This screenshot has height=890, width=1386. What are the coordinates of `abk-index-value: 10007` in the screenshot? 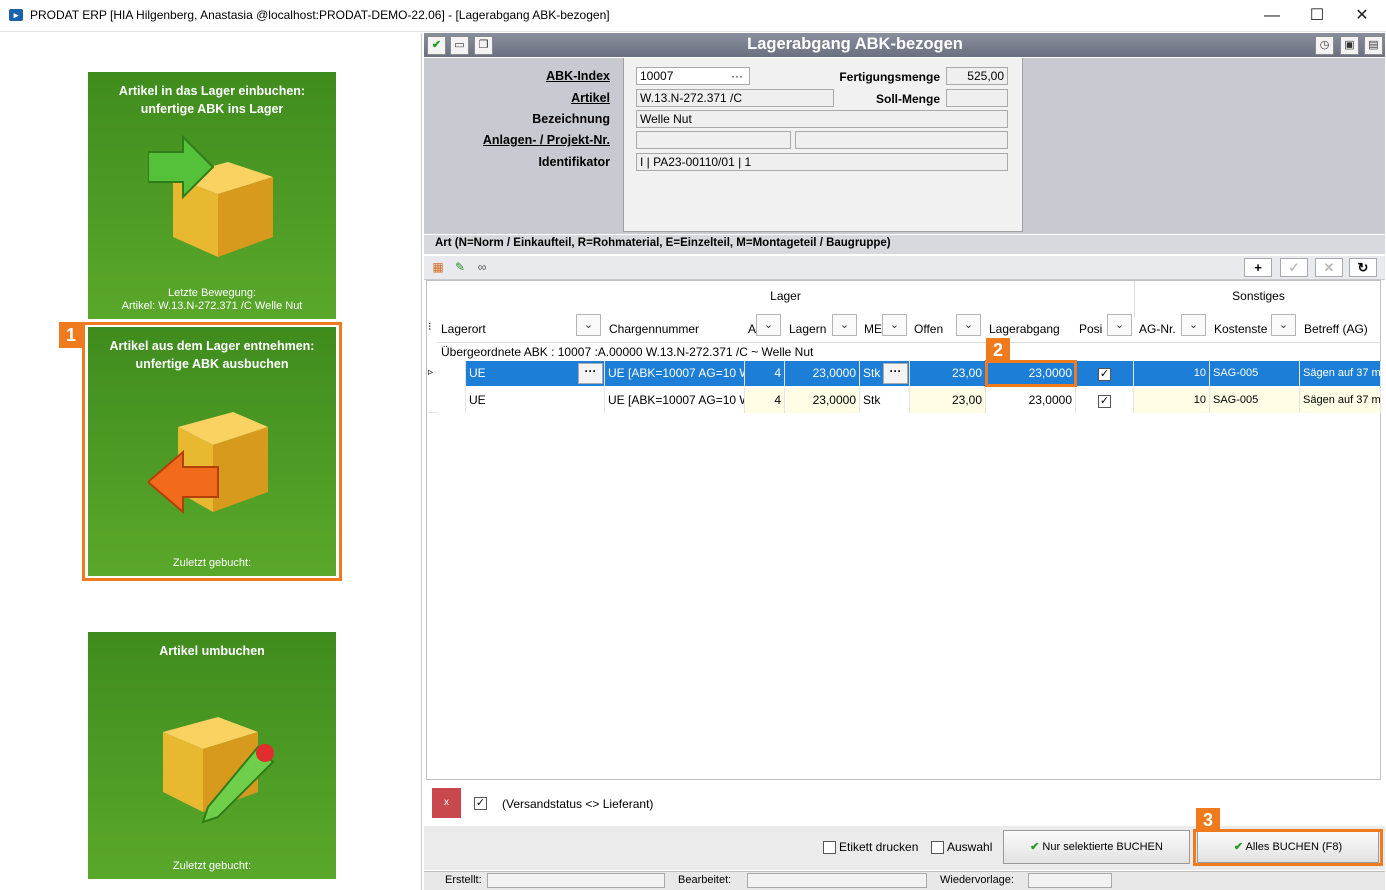 It's located at (657, 76).